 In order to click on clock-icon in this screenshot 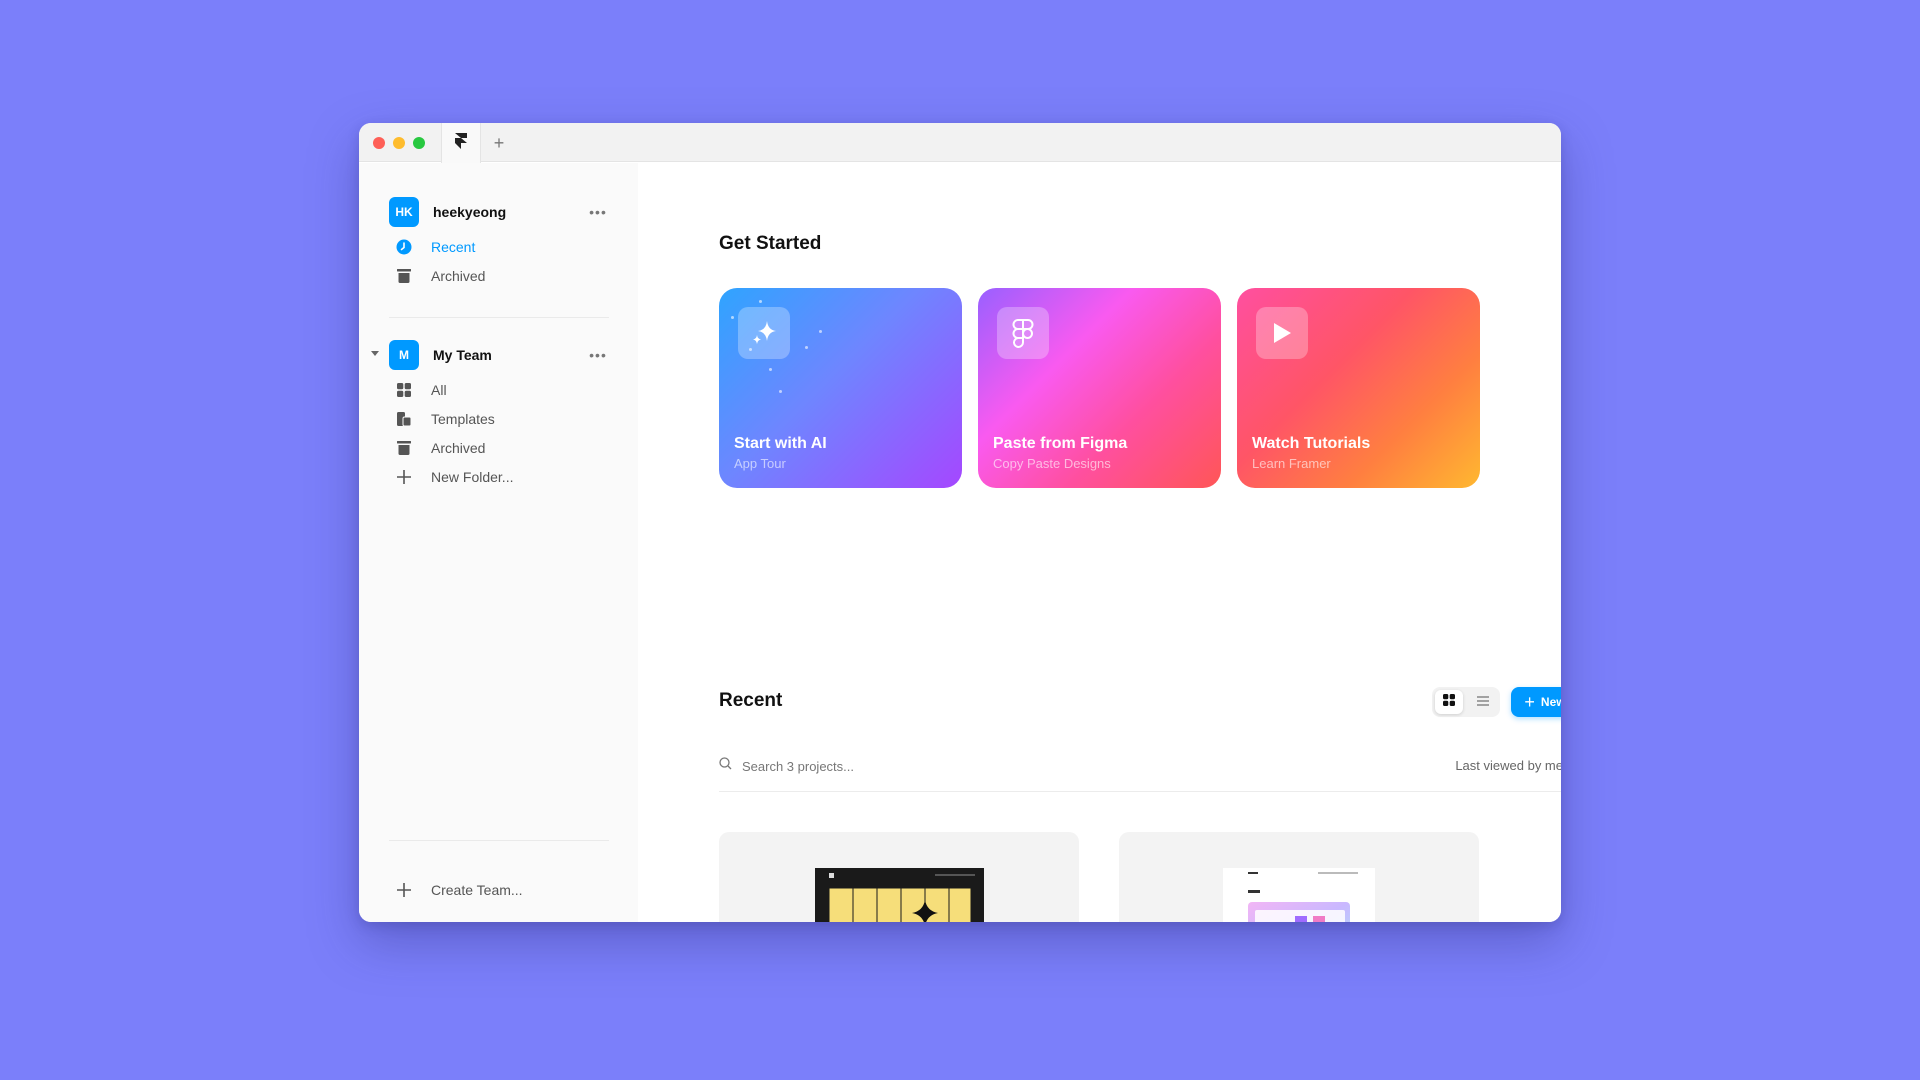, I will do `click(404, 247)`.